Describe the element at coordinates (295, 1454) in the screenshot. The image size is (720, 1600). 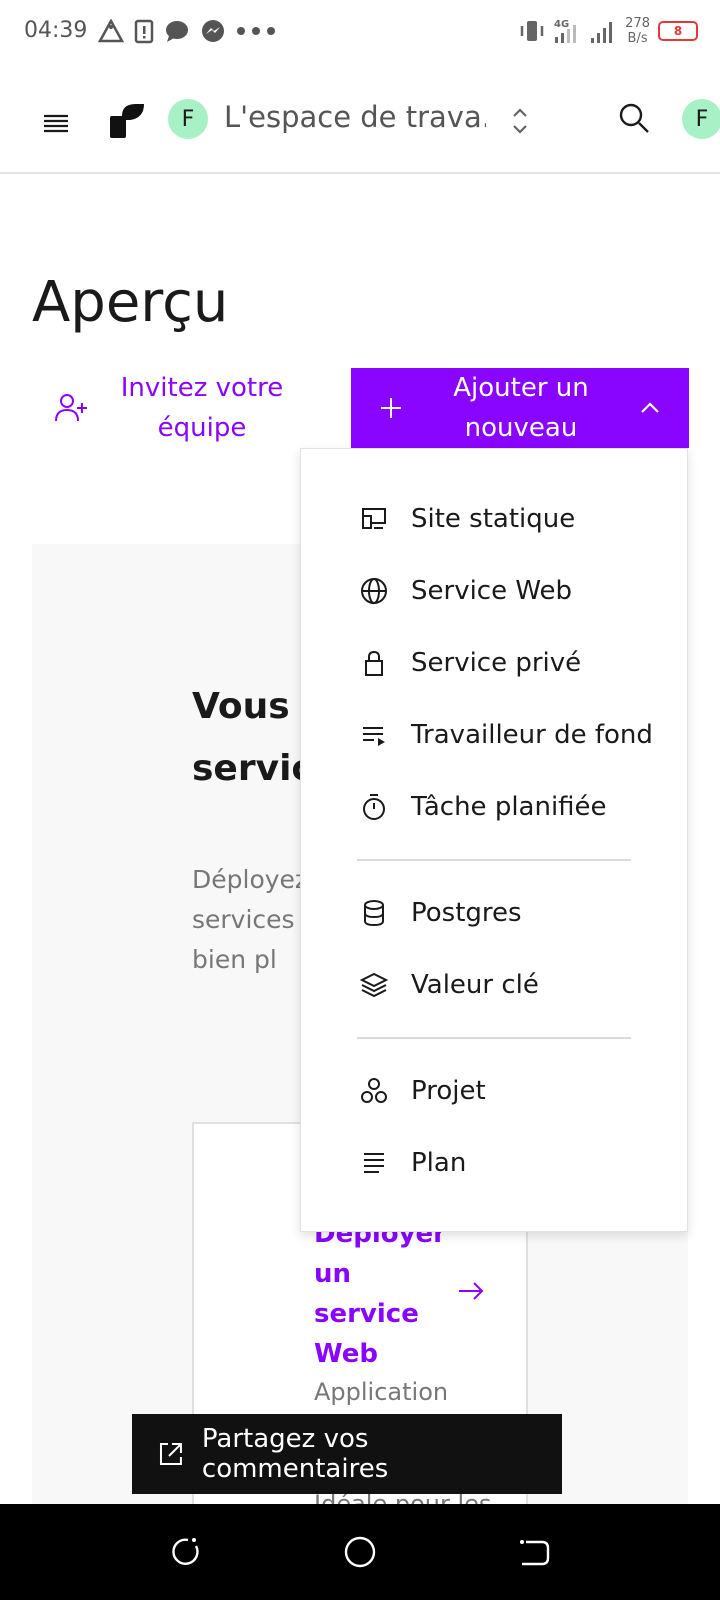
I see `feedback-label: Partagez vos commentaires` at that location.